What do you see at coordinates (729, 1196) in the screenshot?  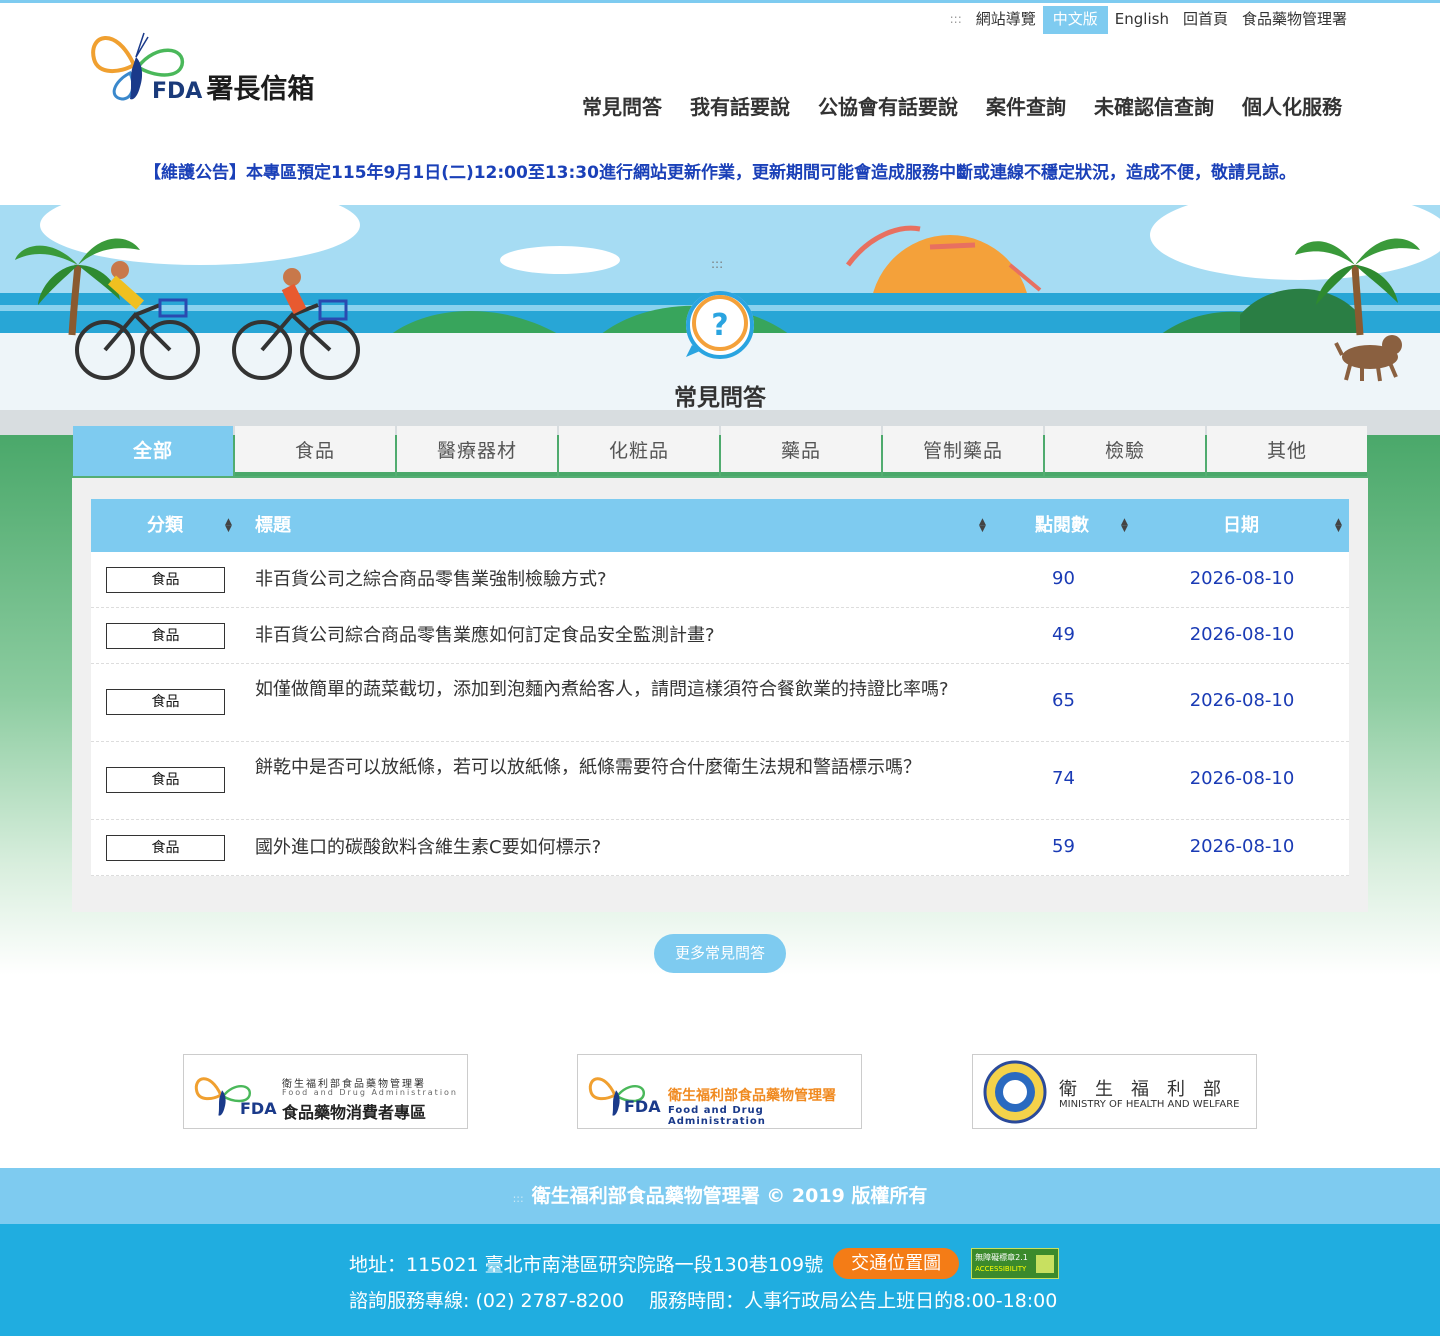 I see `copyright: 衛生福利部食品藥物管理署 © 2019 版權所有` at bounding box center [729, 1196].